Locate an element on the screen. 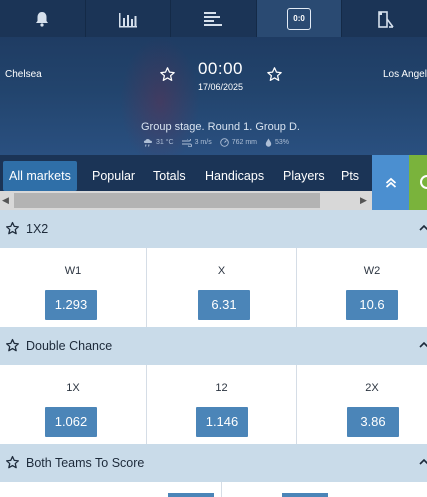  market-header-double-chance: Double Chance is located at coordinates (213, 346).